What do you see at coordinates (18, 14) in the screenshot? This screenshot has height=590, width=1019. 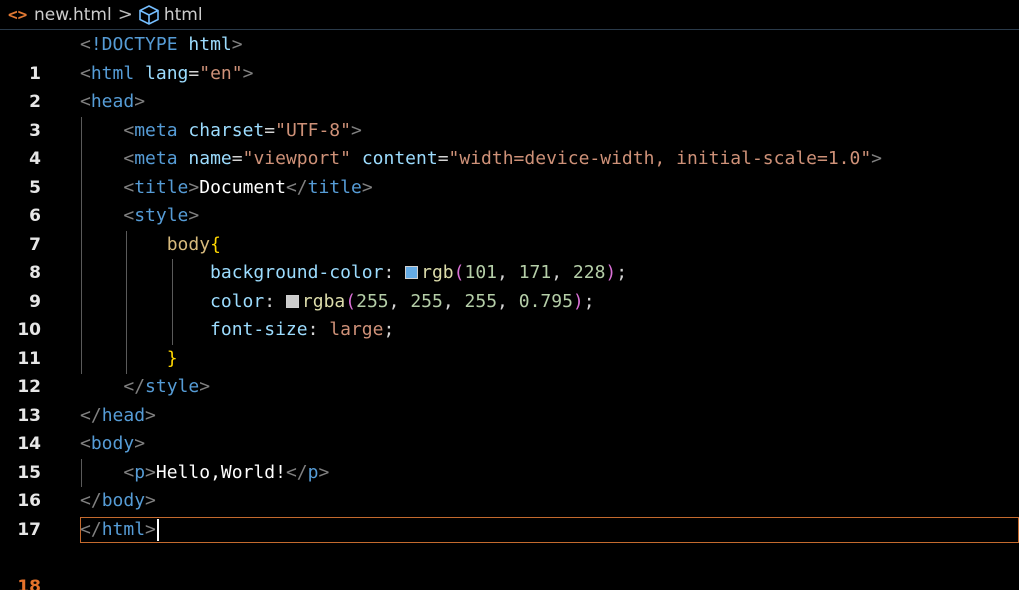 I see `html-file-icon: <>` at bounding box center [18, 14].